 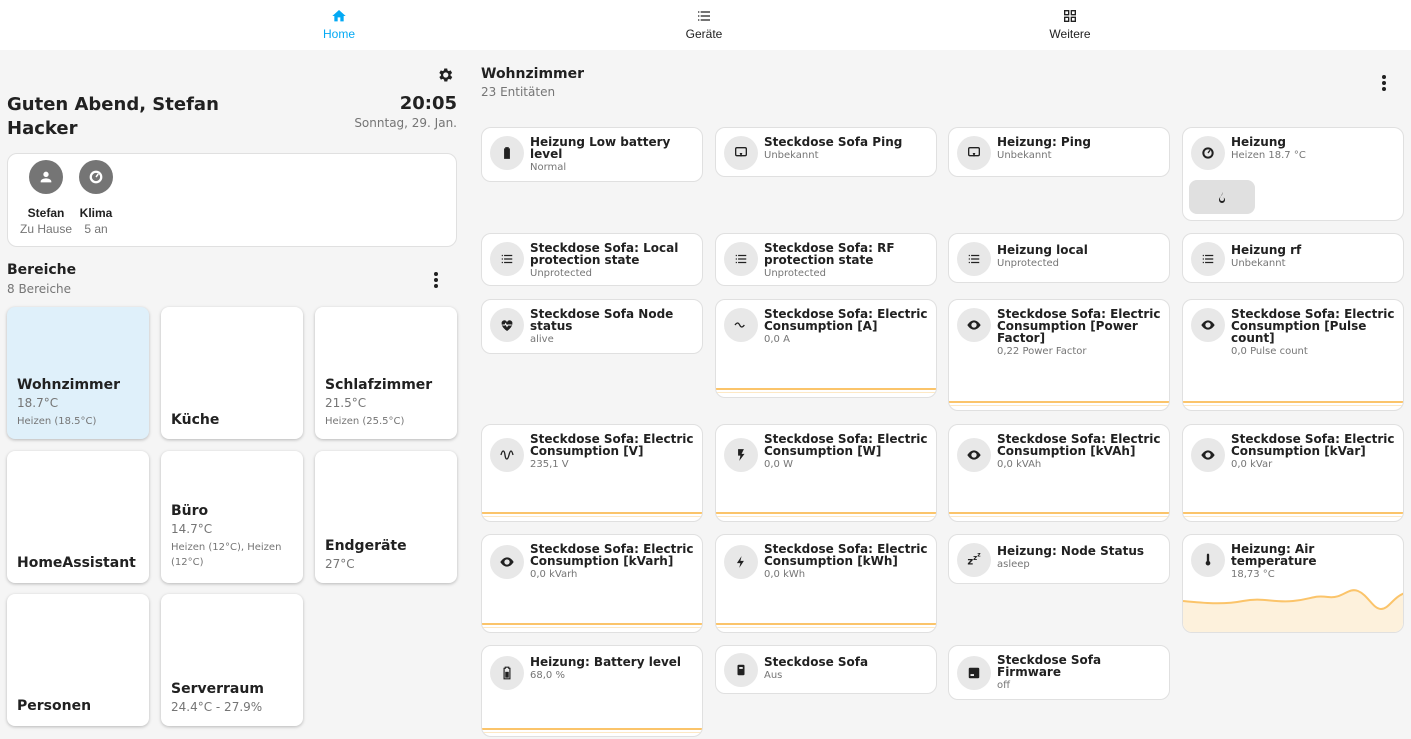 I want to click on grid-icon, so click(x=1070, y=16).